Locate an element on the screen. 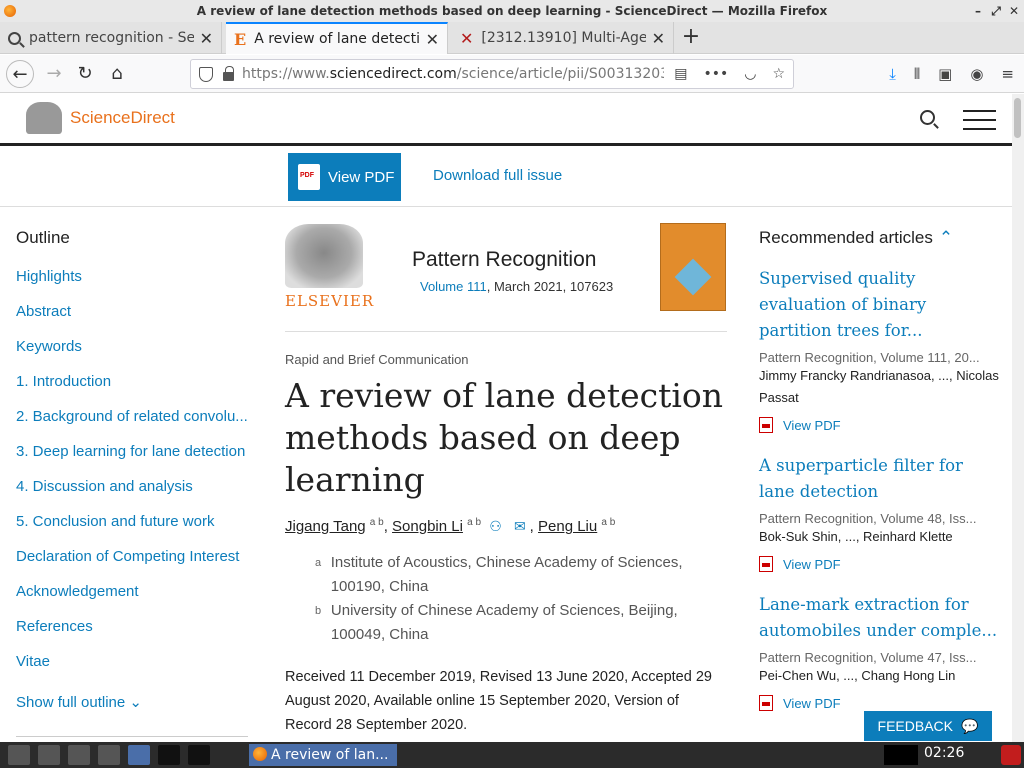 This screenshot has height=768, width=1024. view-pdf-button: View PDF is located at coordinates (344, 177).